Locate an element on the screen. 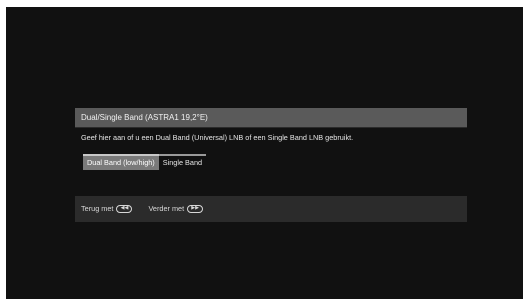  option-single-band: Single Band is located at coordinates (182, 162).